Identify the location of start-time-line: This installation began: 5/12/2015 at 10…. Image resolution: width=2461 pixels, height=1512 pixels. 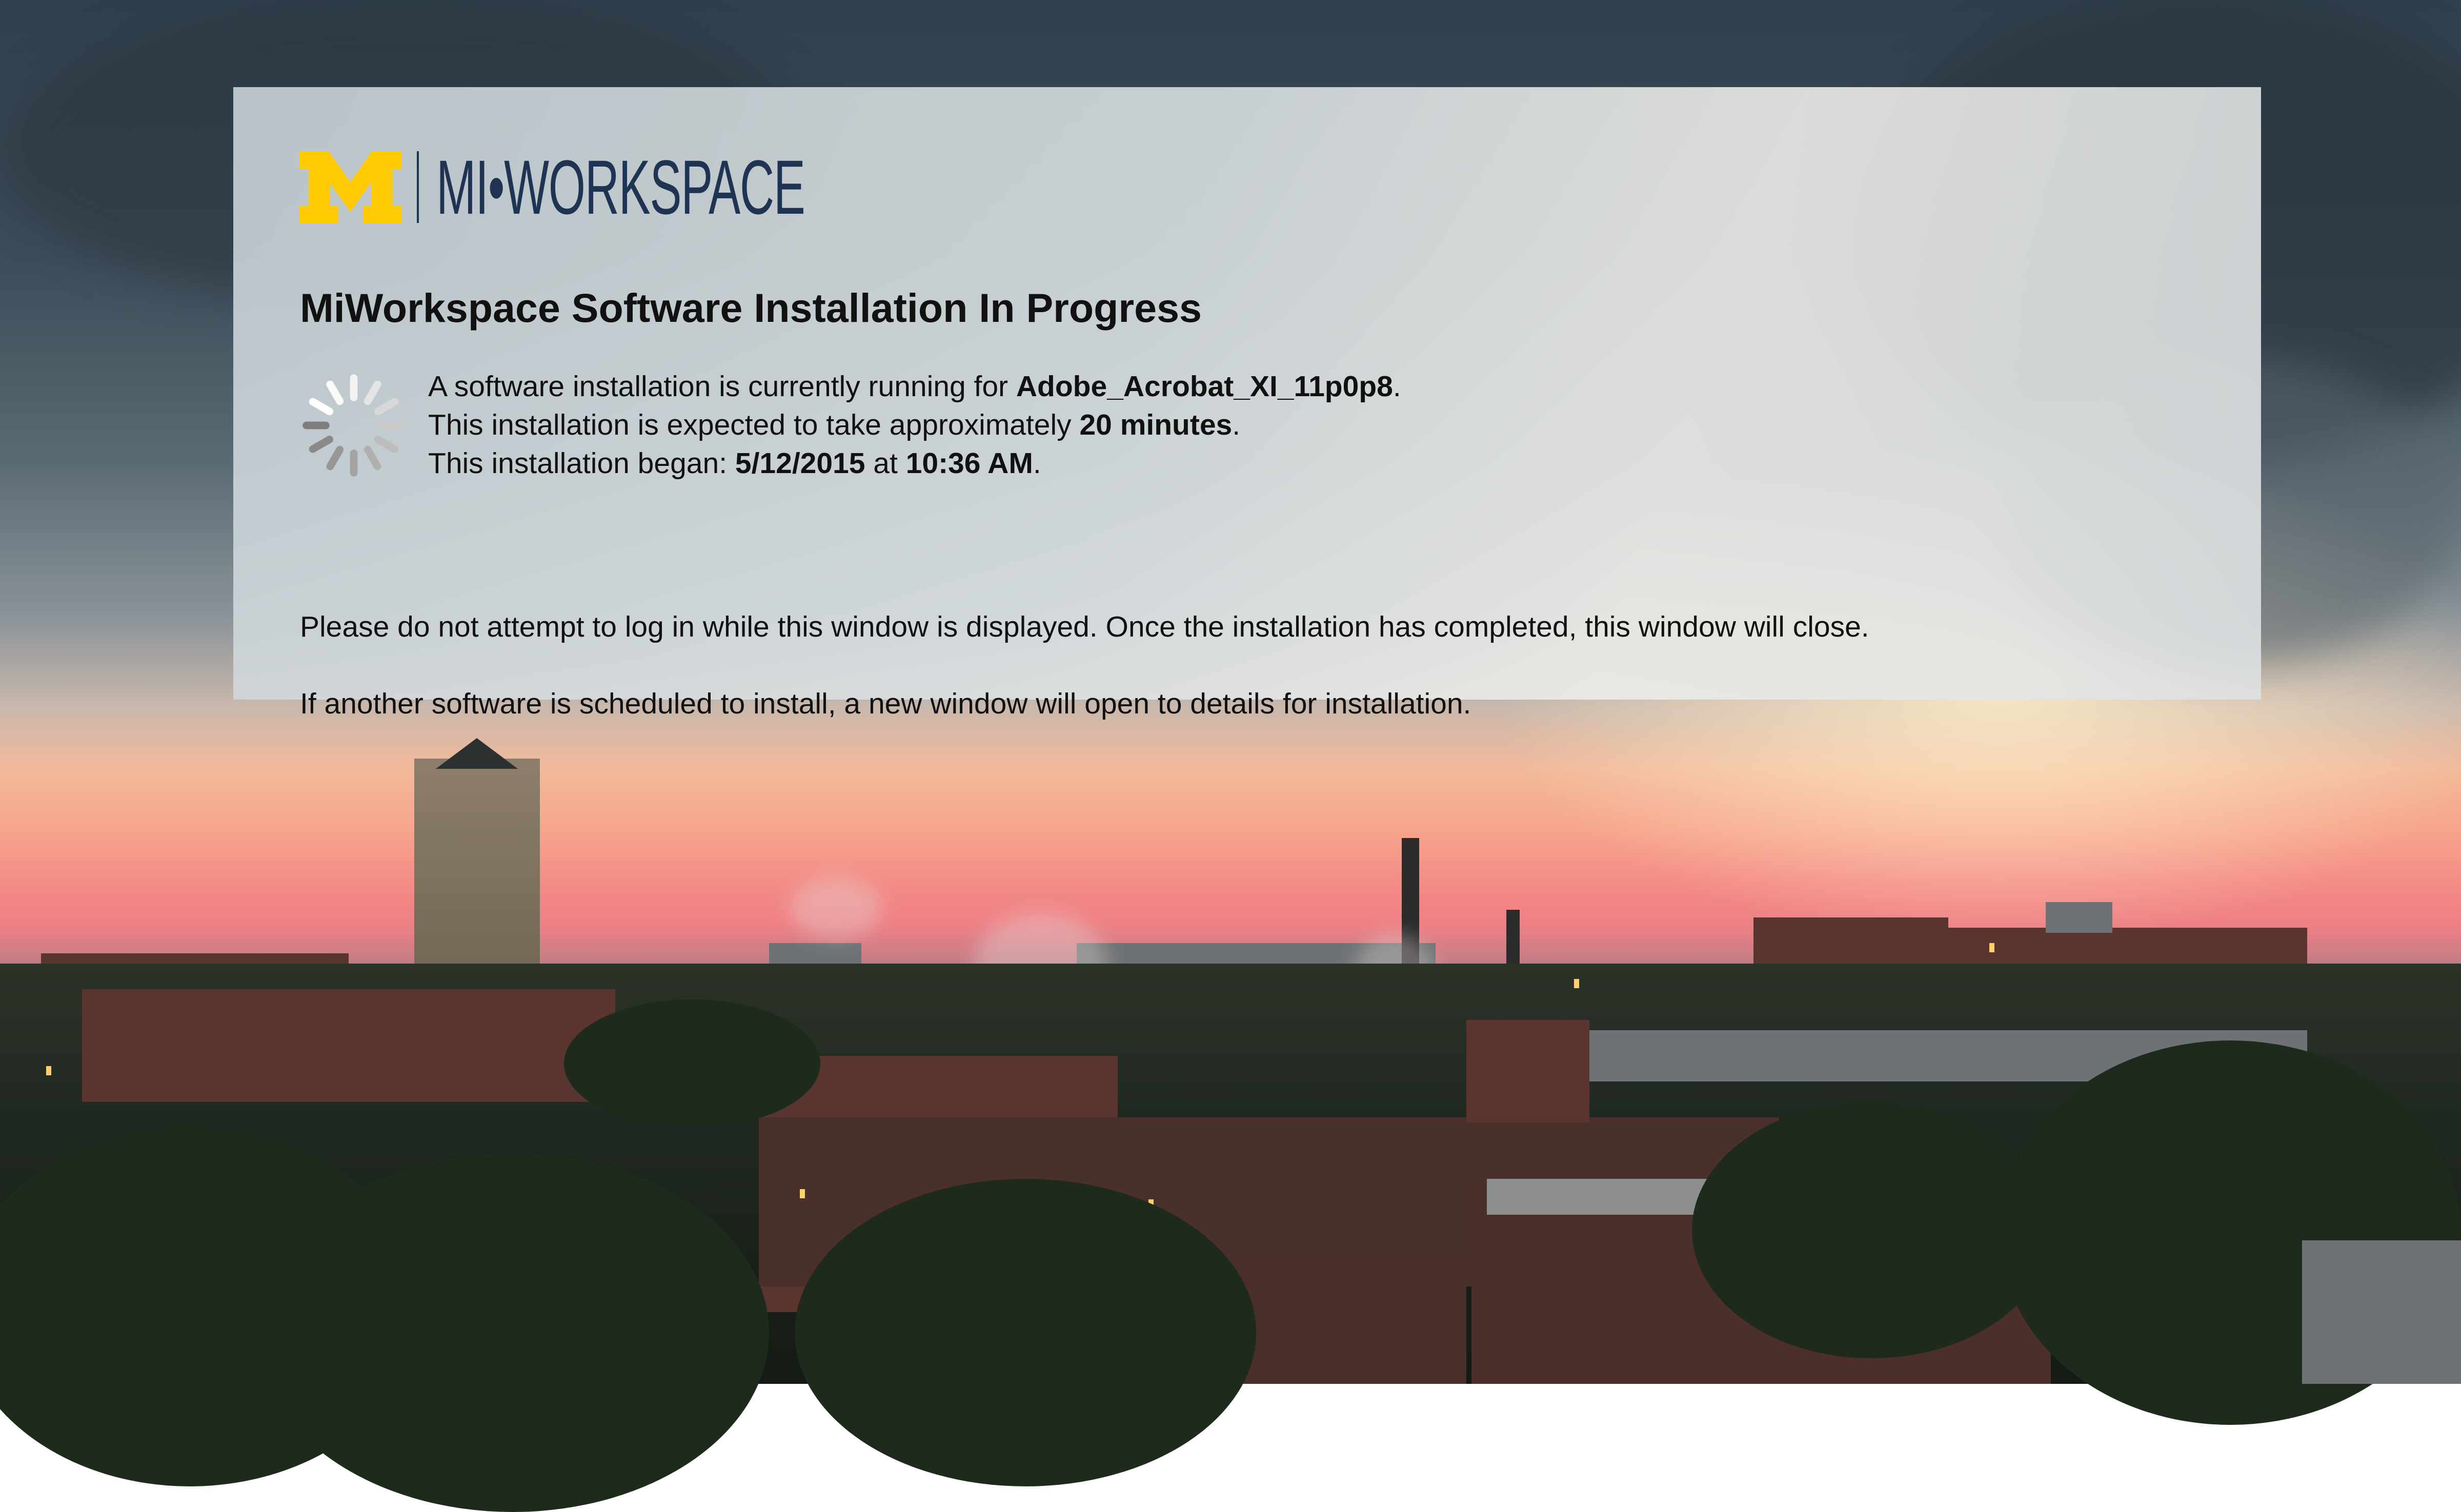
(914, 464).